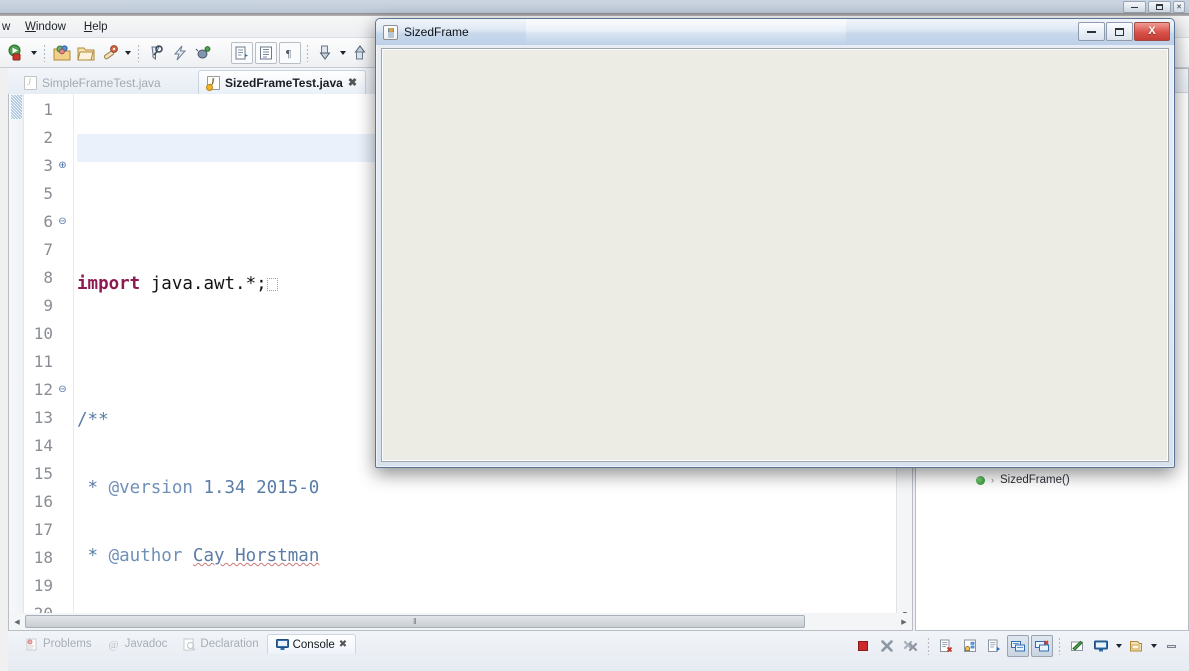 The width and height of the screenshot is (1189, 671). I want to click on stop-square-icon, so click(863, 646).